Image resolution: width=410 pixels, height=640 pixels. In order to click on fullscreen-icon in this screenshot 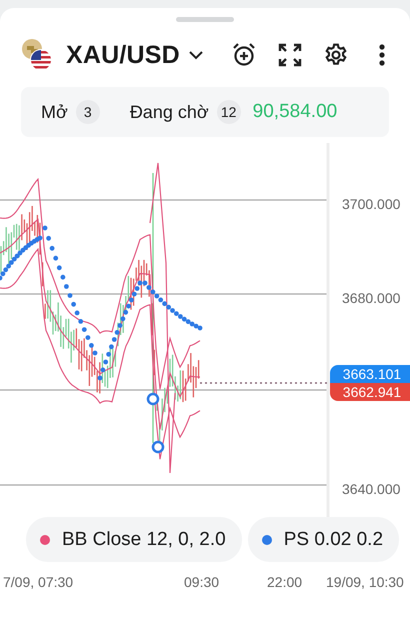, I will do `click(290, 55)`.